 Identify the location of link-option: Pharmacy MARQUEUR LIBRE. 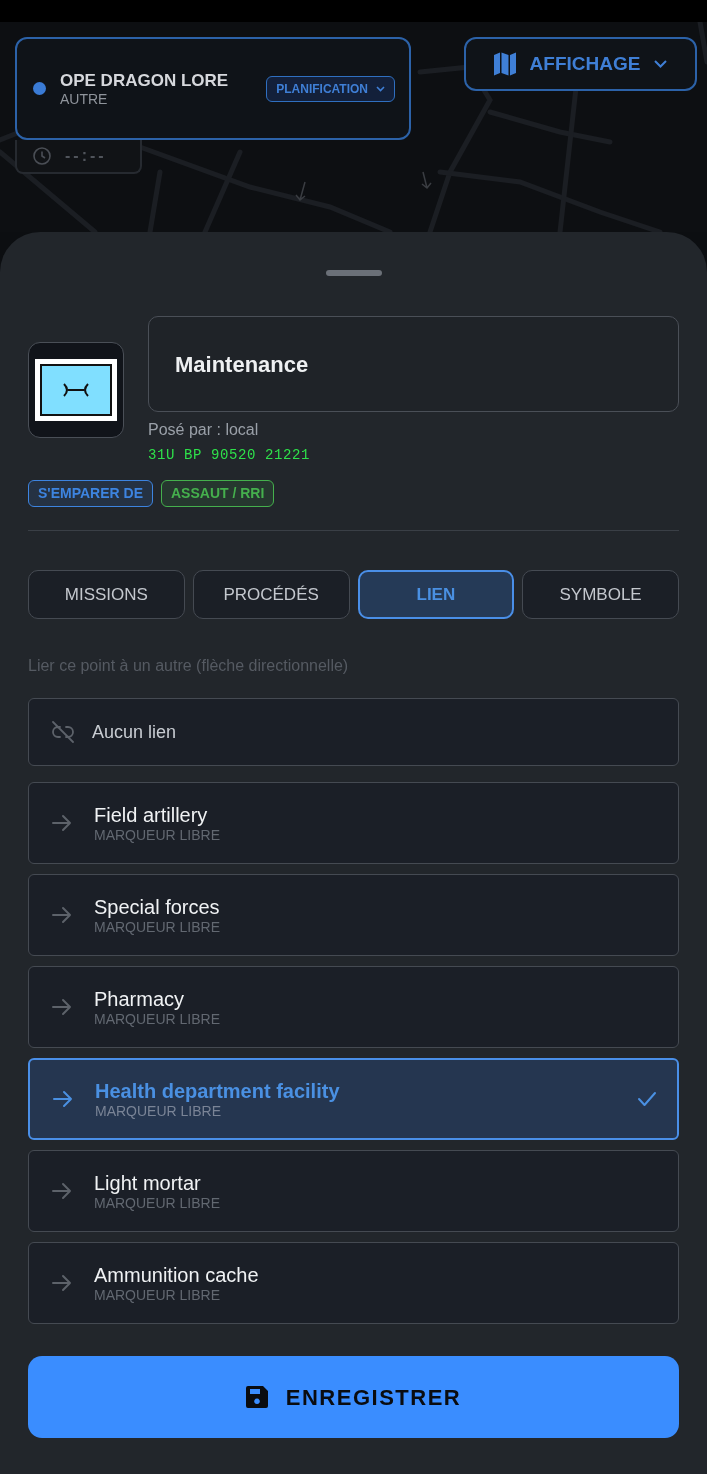
(353, 1007).